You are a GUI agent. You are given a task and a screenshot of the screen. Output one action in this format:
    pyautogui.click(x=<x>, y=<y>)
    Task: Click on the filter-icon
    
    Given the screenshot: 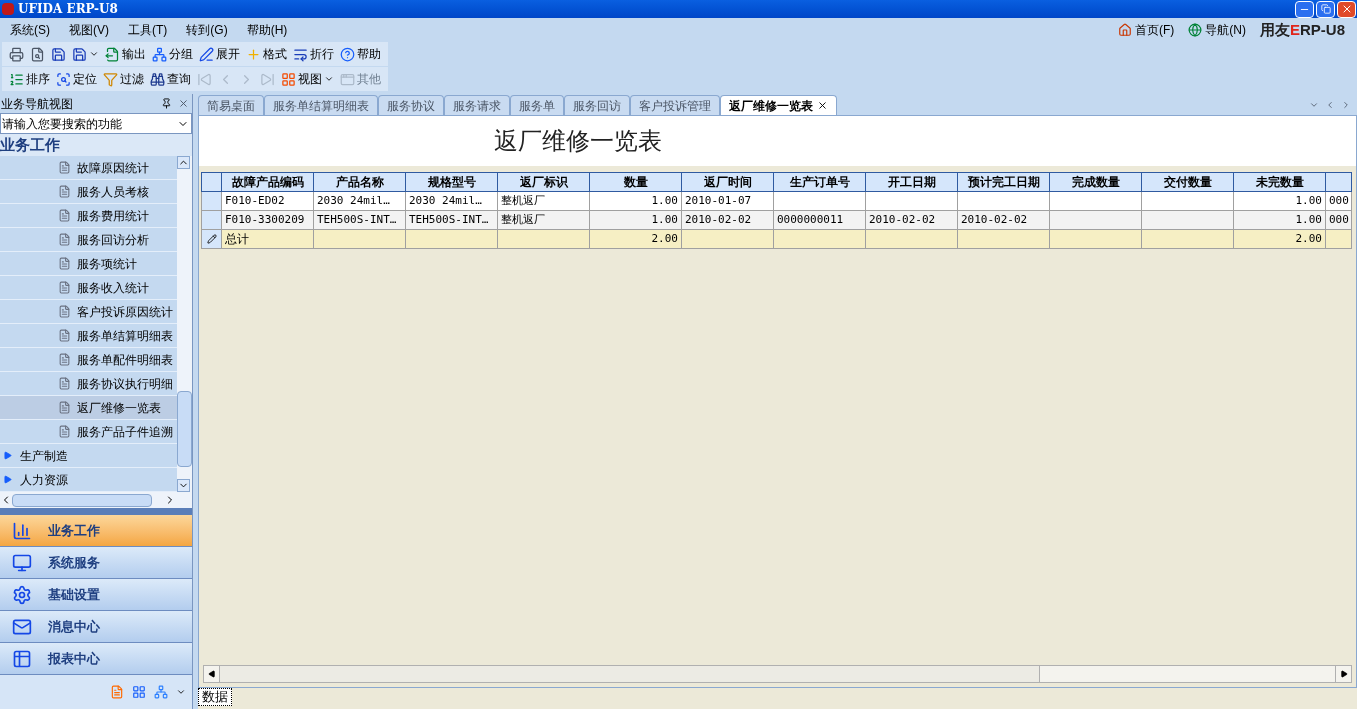 What is the action you would take?
    pyautogui.click(x=110, y=79)
    